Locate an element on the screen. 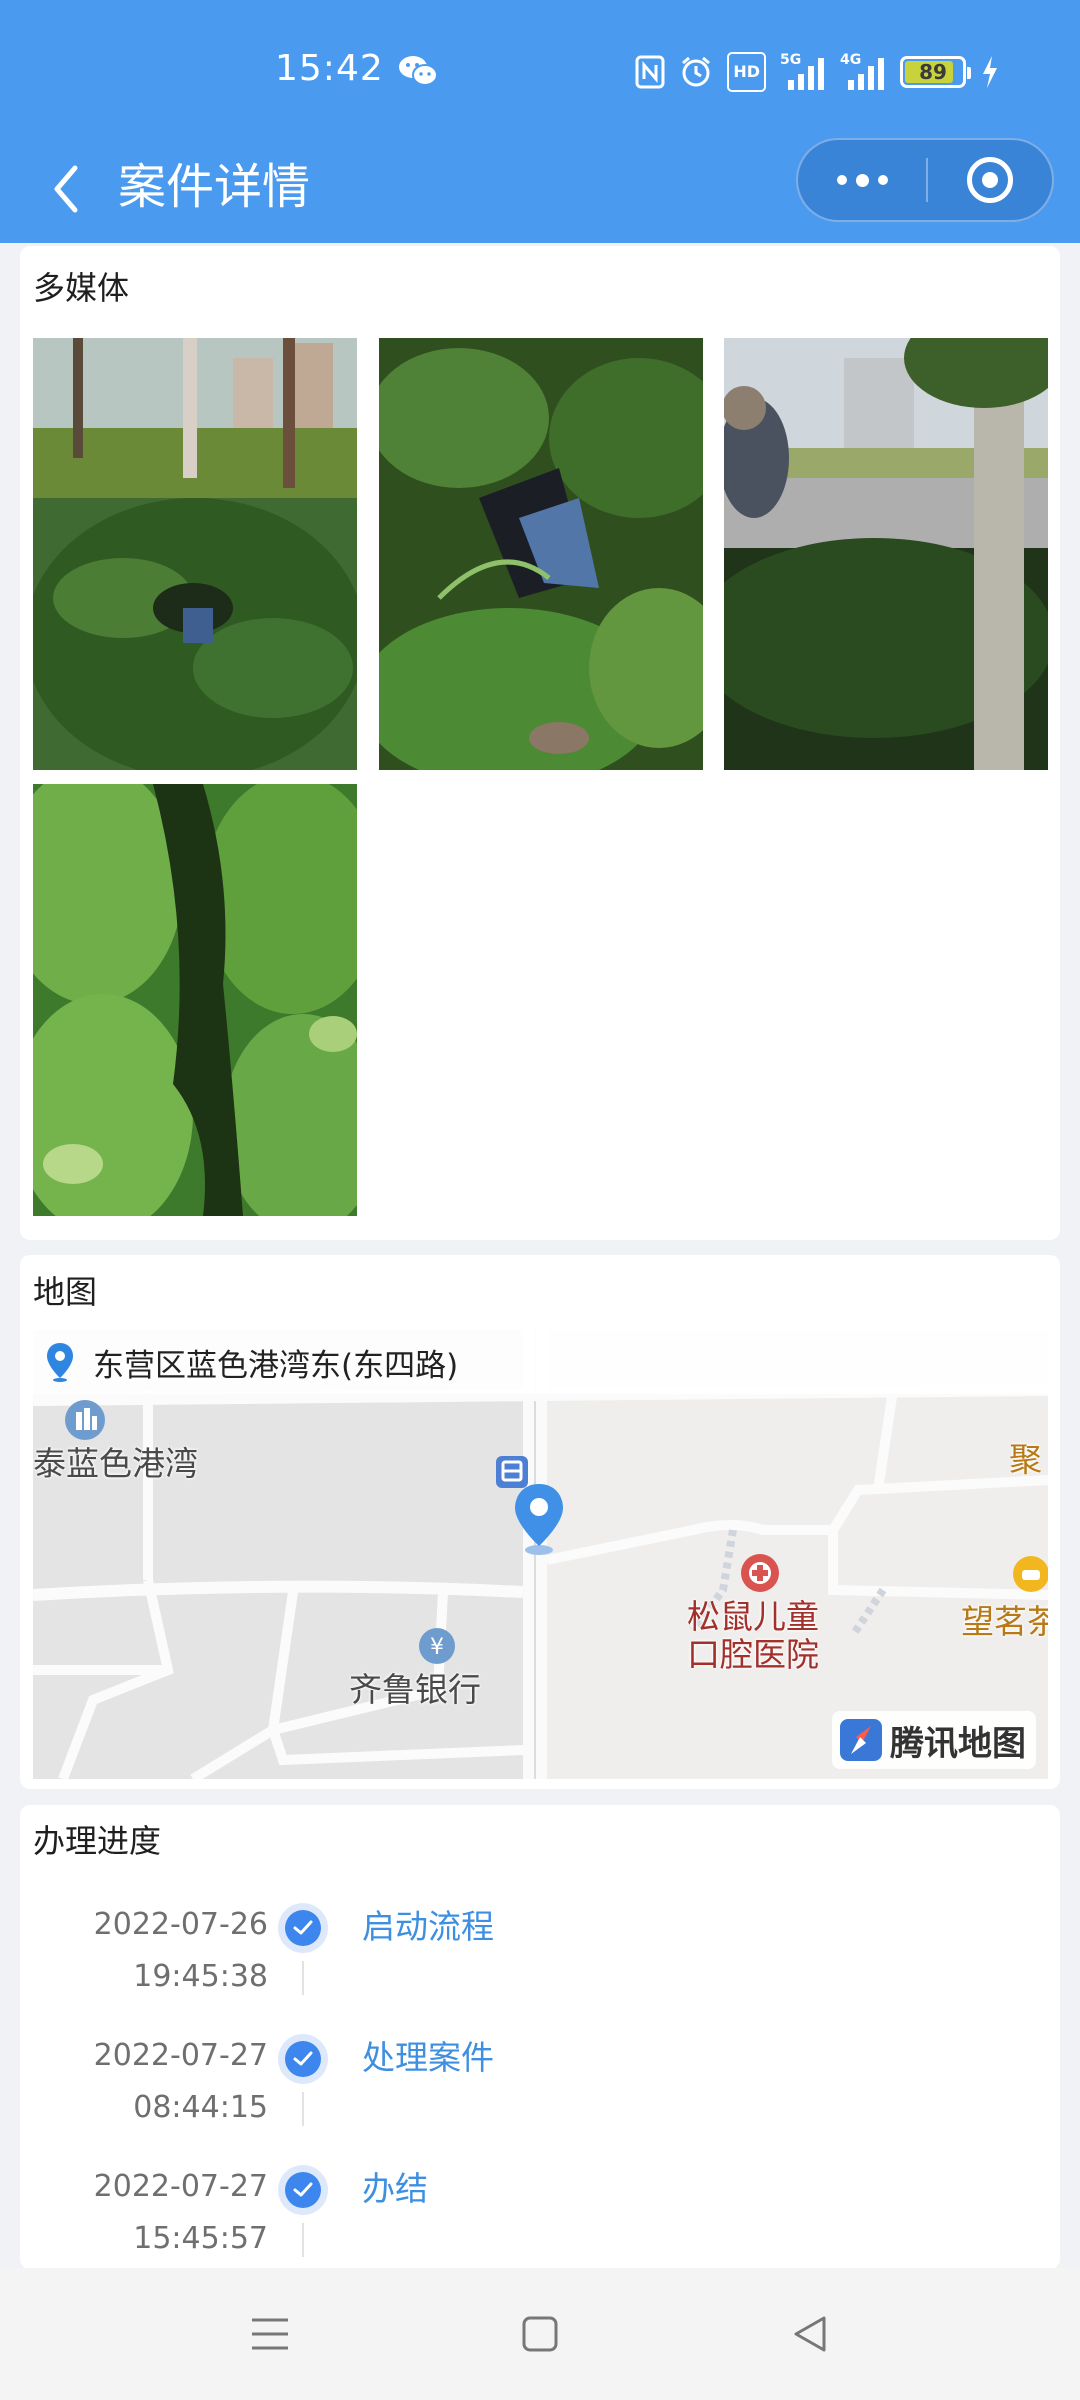  progress-step: 2022-07-27 08:44:15 处理案件 is located at coordinates (540, 2095).